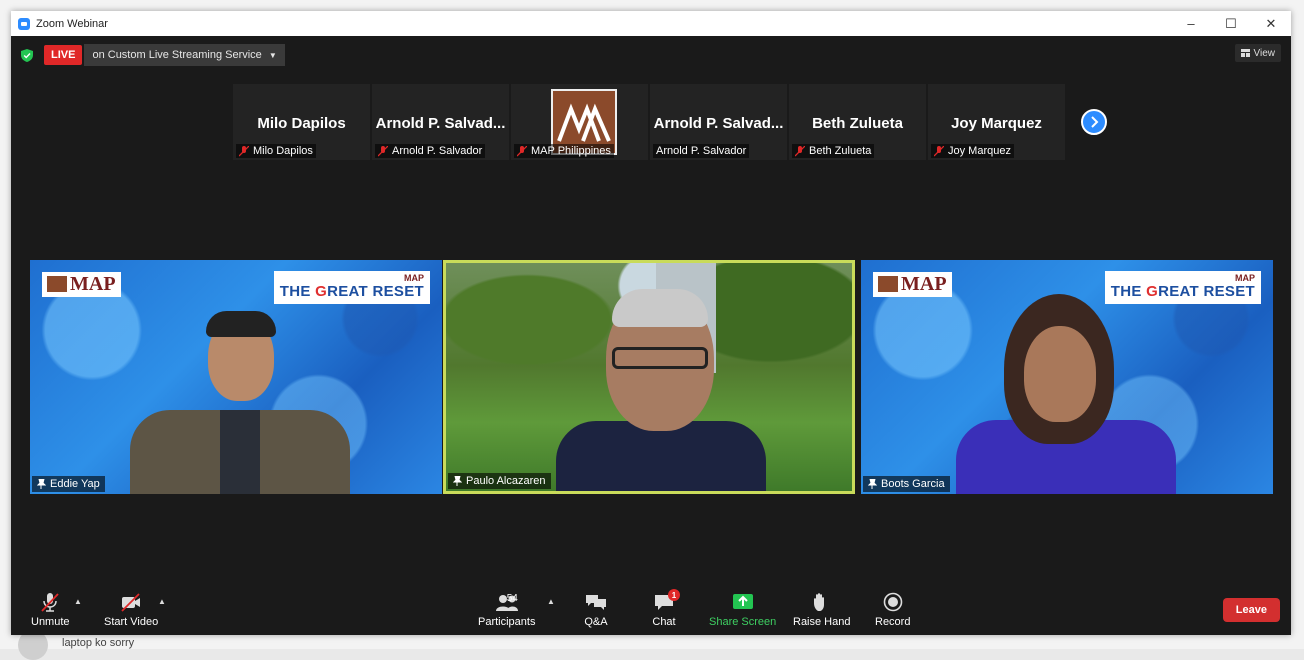 The width and height of the screenshot is (1304, 660). I want to click on participant-name-large: Milo Dapilos, so click(301, 123).